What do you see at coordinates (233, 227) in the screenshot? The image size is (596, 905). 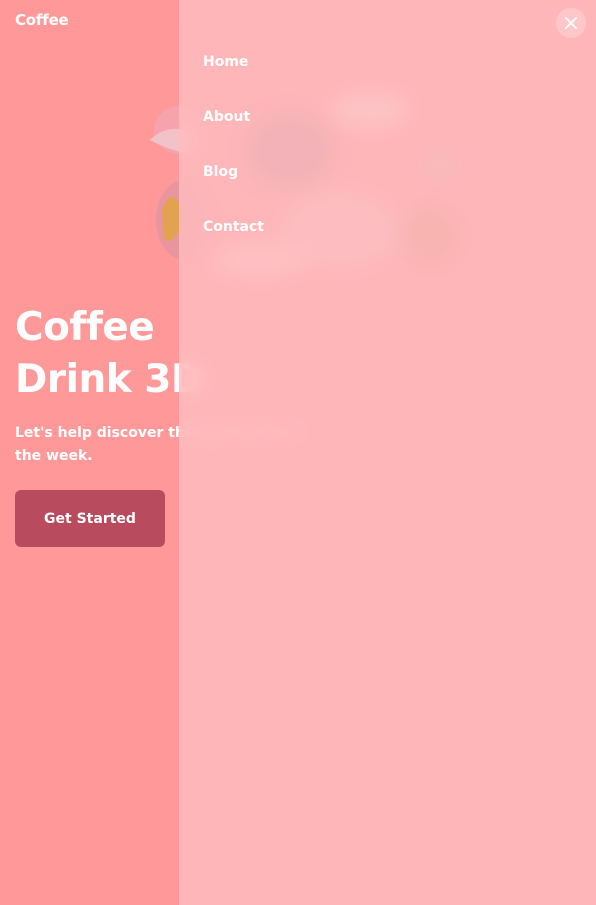 I see `nav-item-contact: Contact` at bounding box center [233, 227].